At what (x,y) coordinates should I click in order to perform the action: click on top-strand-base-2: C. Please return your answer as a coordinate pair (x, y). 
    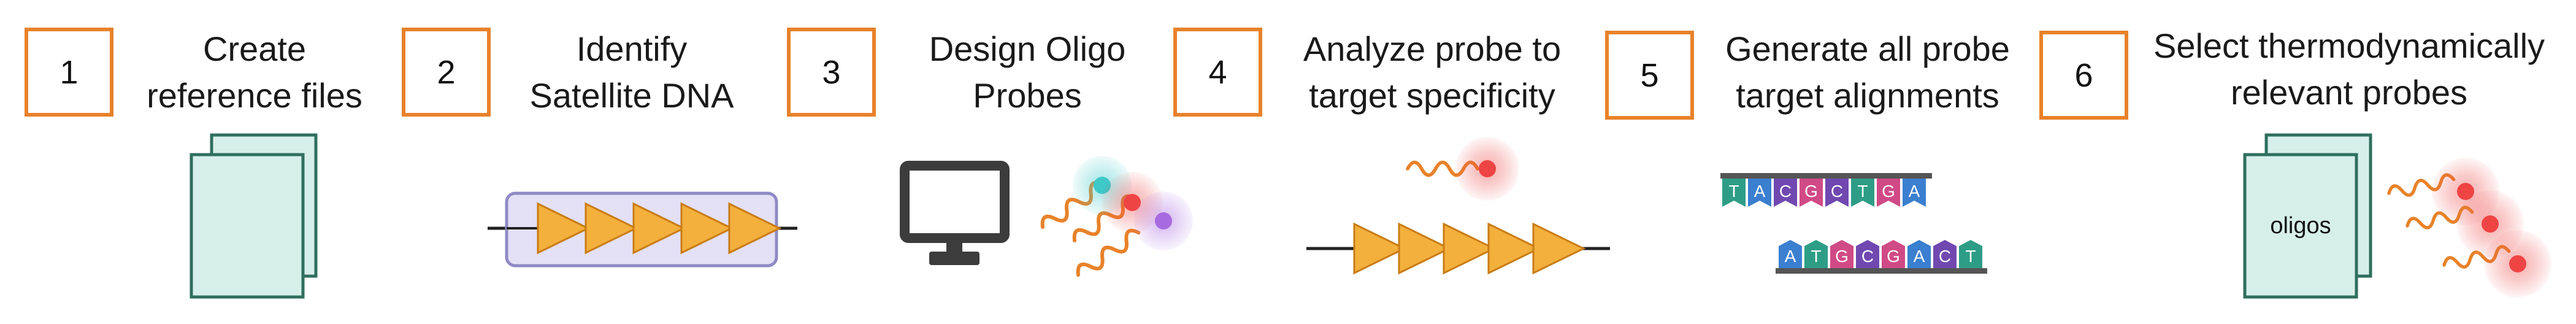
    Looking at the image, I should click on (1785, 193).